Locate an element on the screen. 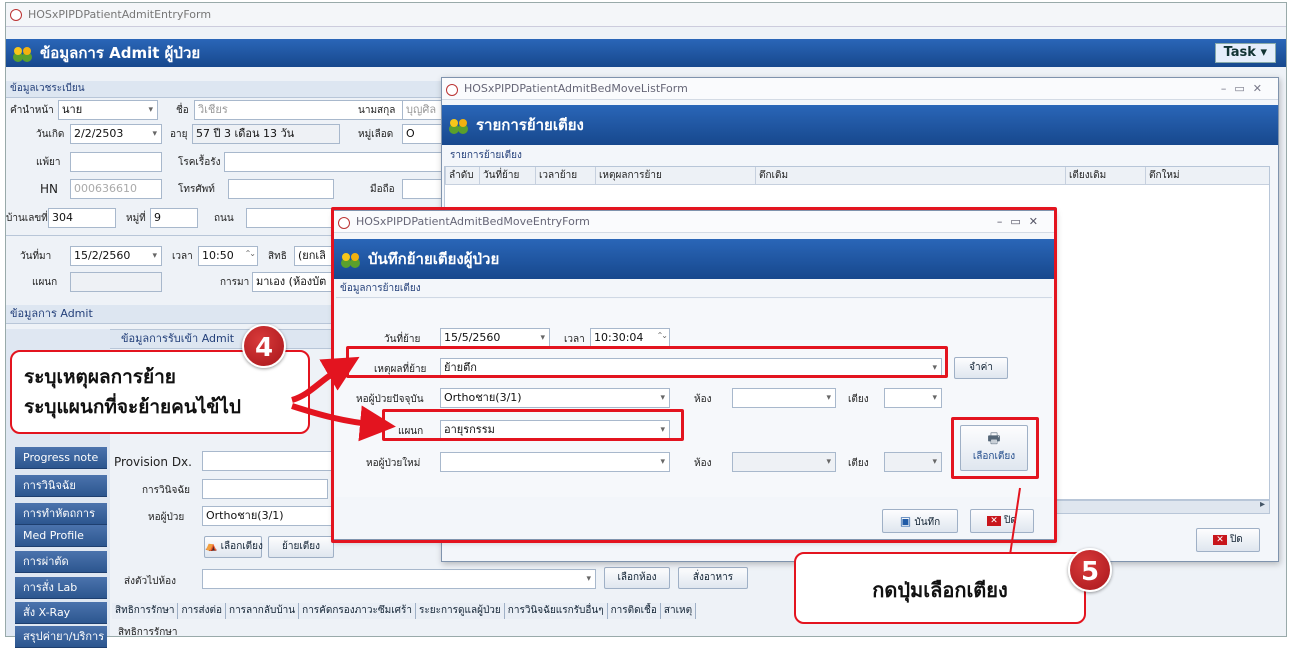  callout5-pointer is located at coordinates (1015, 521).